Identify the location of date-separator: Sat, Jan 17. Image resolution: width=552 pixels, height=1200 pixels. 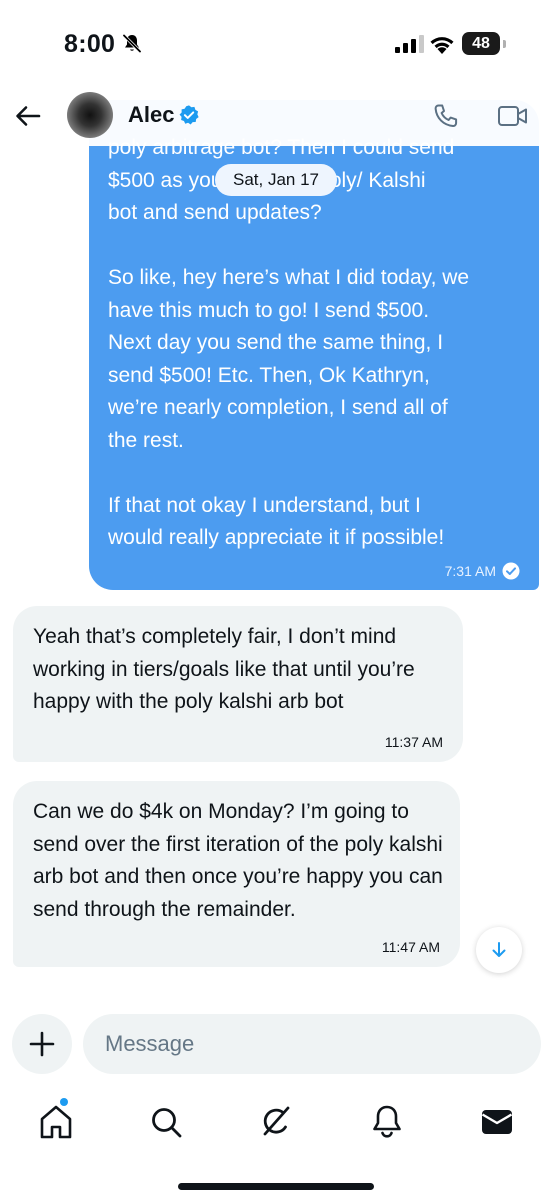
(276, 180).